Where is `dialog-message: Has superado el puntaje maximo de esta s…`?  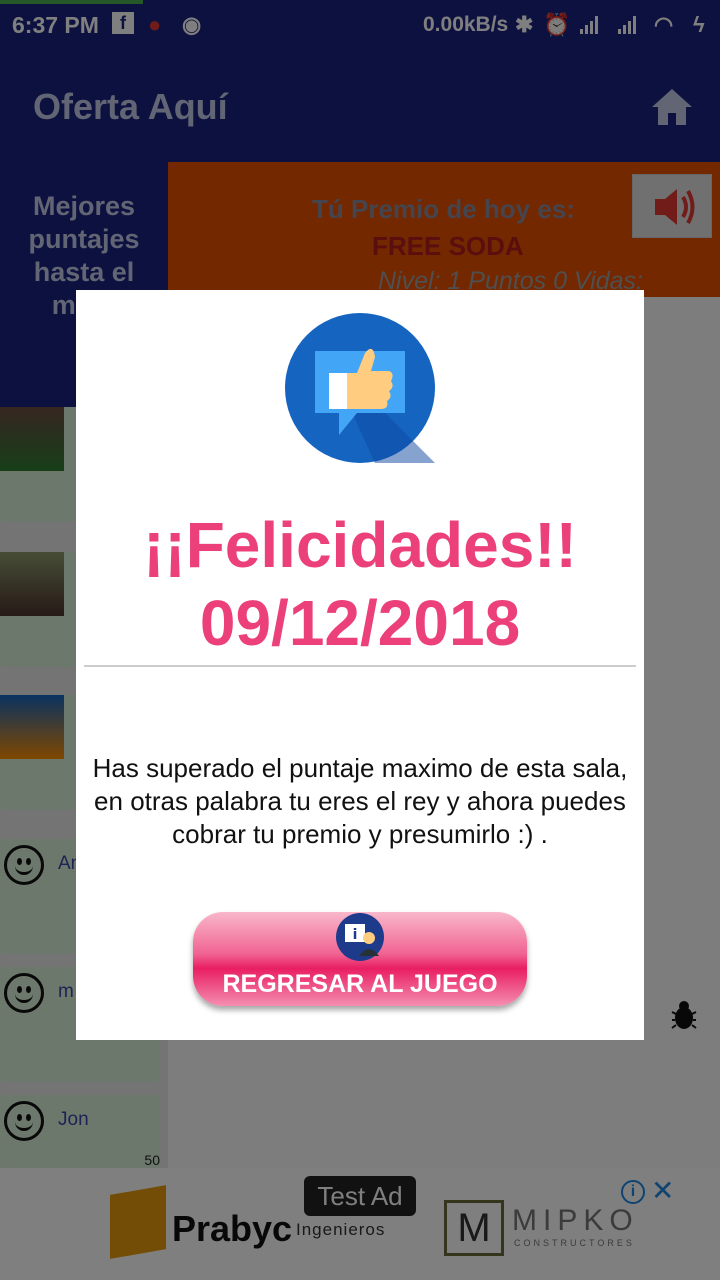 dialog-message: Has superado el puntaje maximo de esta s… is located at coordinates (360, 801).